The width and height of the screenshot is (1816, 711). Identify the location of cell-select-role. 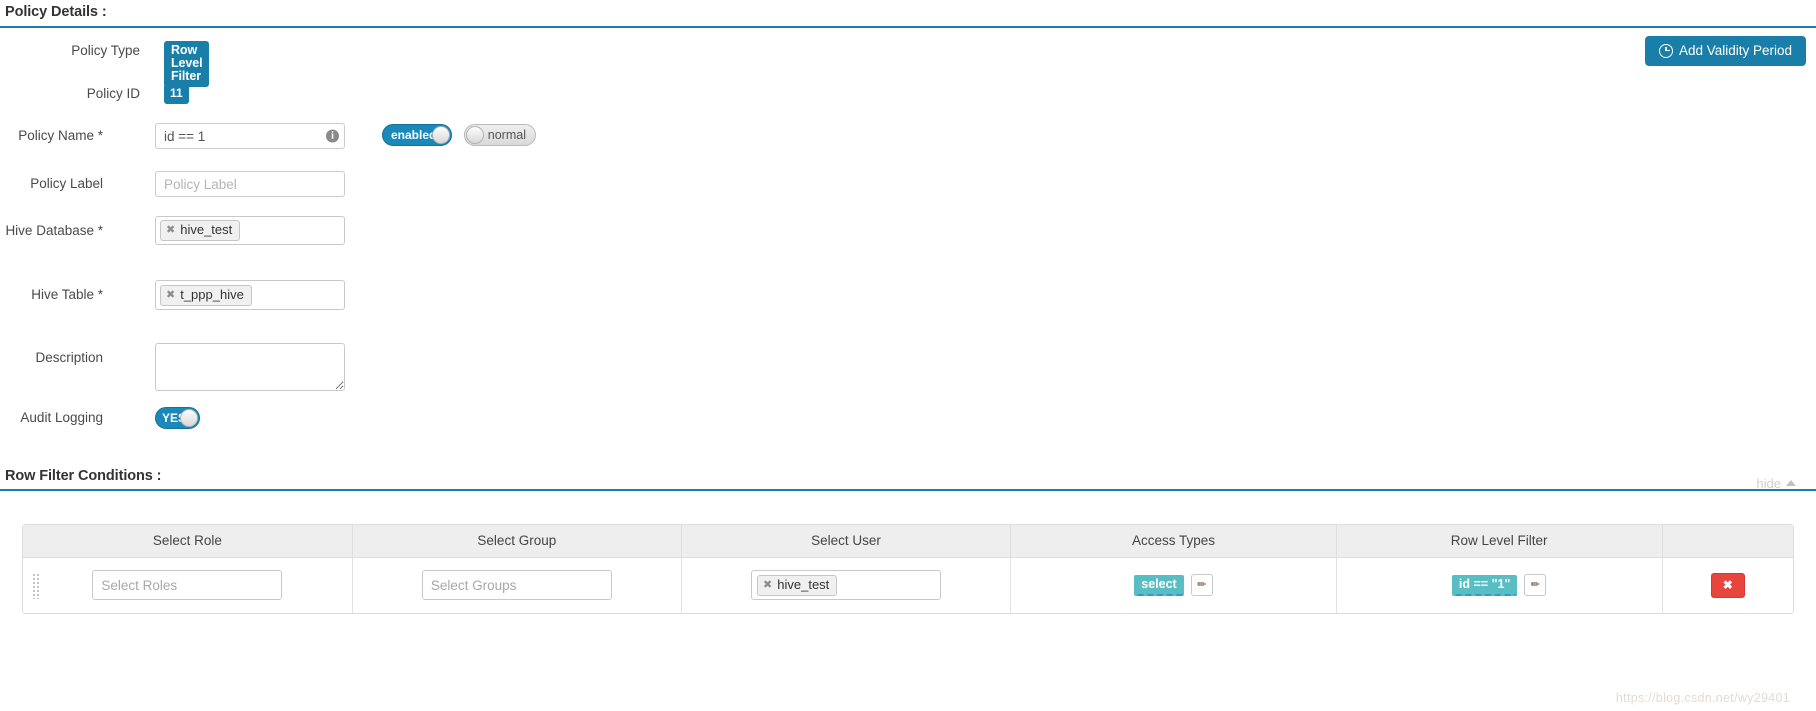
(188, 585).